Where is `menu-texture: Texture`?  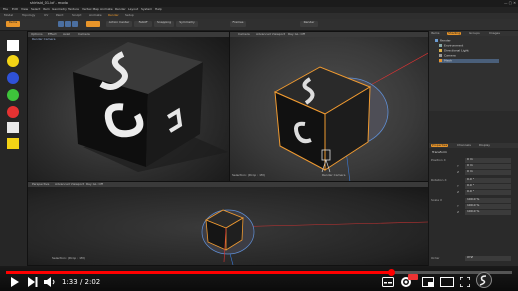 menu-texture: Texture is located at coordinates (73, 9).